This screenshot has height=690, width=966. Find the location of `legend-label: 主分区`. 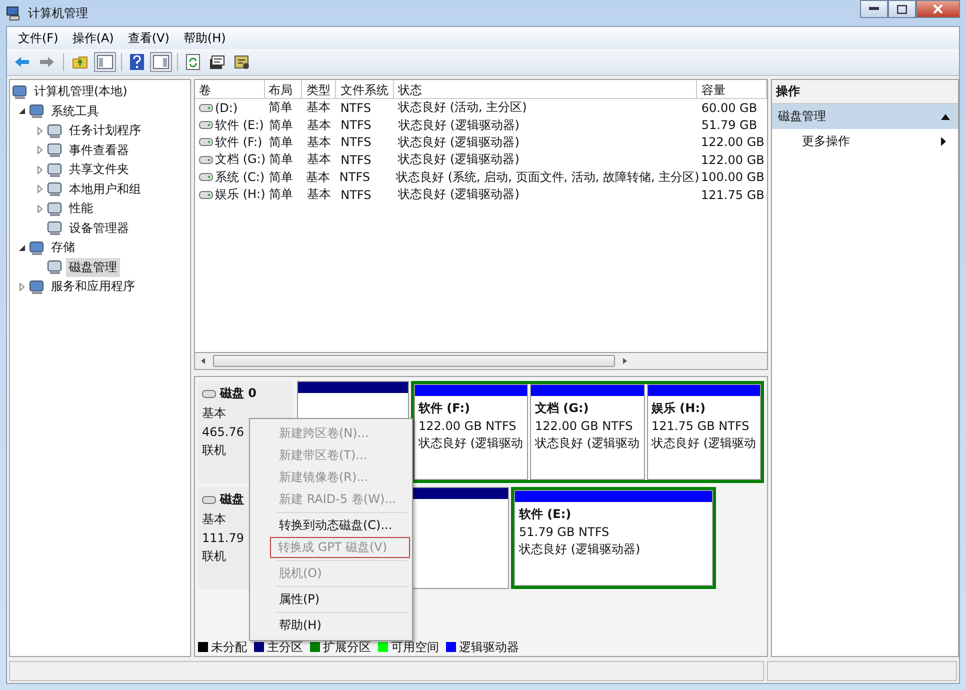

legend-label: 主分区 is located at coordinates (285, 647).